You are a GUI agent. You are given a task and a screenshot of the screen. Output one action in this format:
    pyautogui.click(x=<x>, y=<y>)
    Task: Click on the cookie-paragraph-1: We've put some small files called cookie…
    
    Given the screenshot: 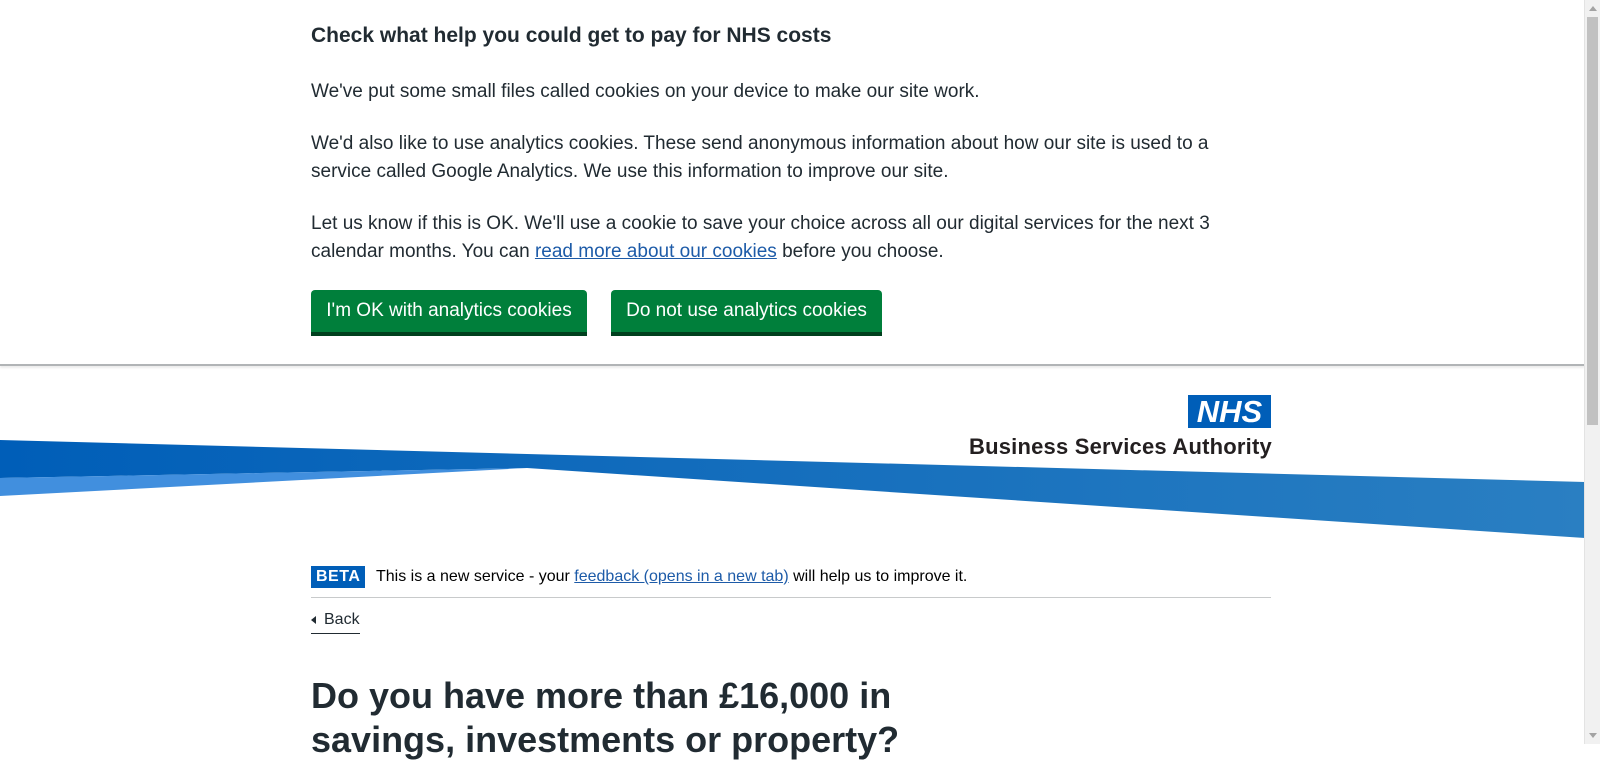 What is the action you would take?
    pyautogui.click(x=645, y=91)
    